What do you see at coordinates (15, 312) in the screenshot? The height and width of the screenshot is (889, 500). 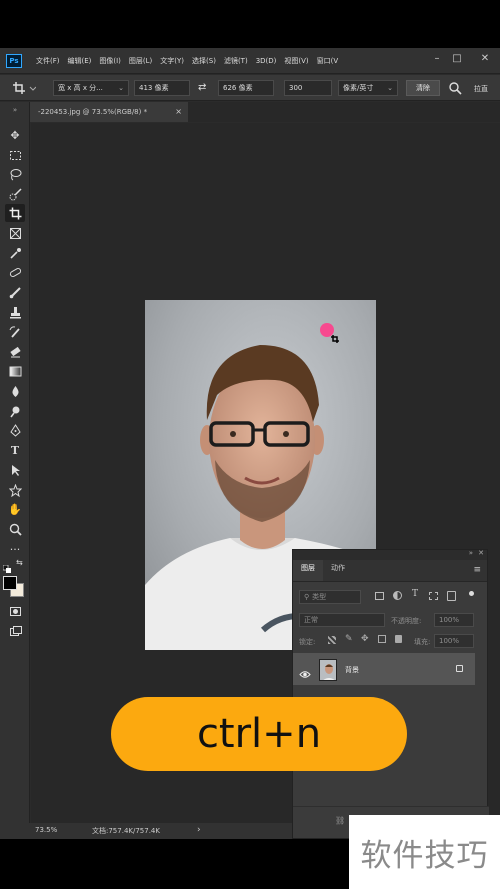 I see `stamp-tool-icon` at bounding box center [15, 312].